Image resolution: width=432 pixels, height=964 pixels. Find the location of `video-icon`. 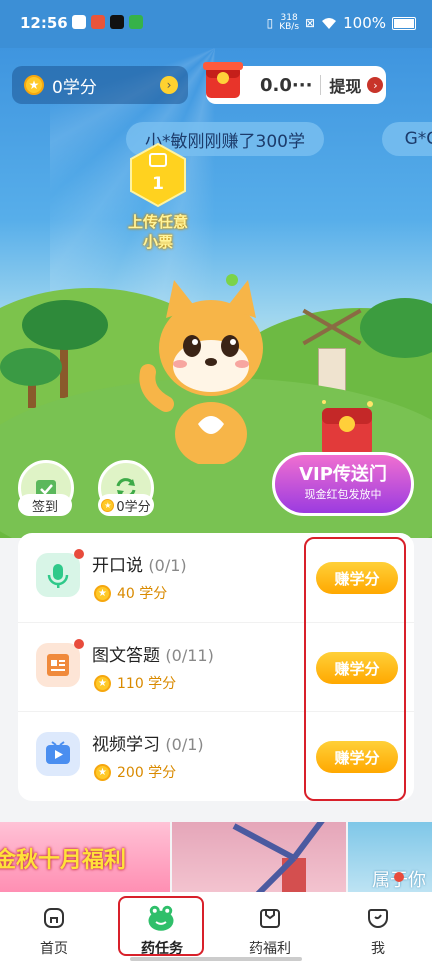

video-icon is located at coordinates (58, 752).